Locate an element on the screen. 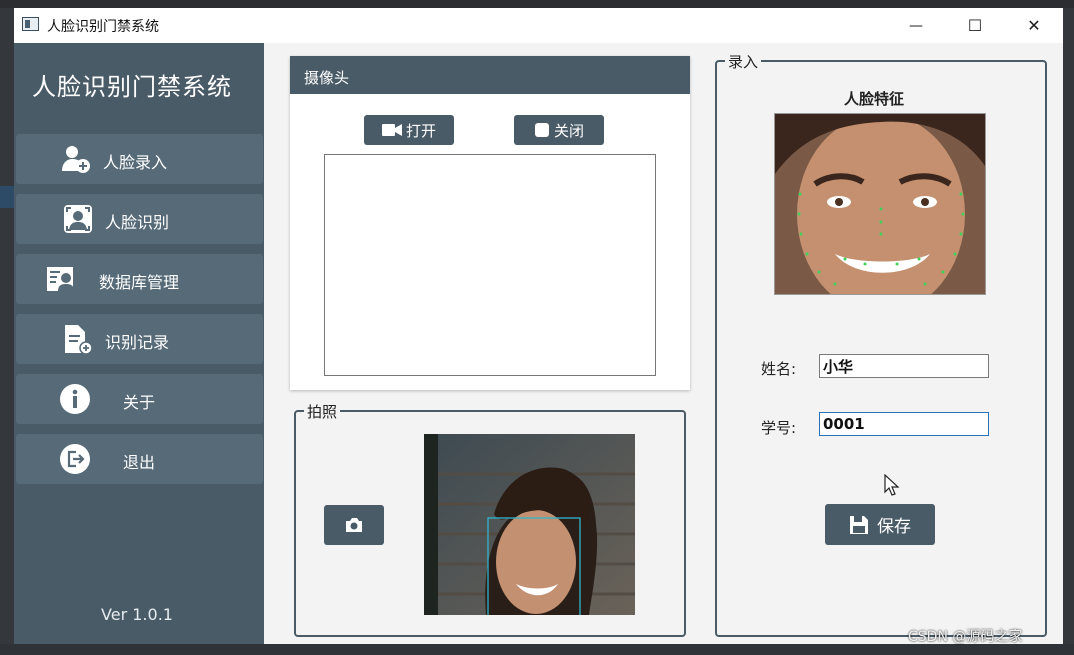 The width and height of the screenshot is (1074, 655). maximize-icon: ☐ is located at coordinates (975, 25).